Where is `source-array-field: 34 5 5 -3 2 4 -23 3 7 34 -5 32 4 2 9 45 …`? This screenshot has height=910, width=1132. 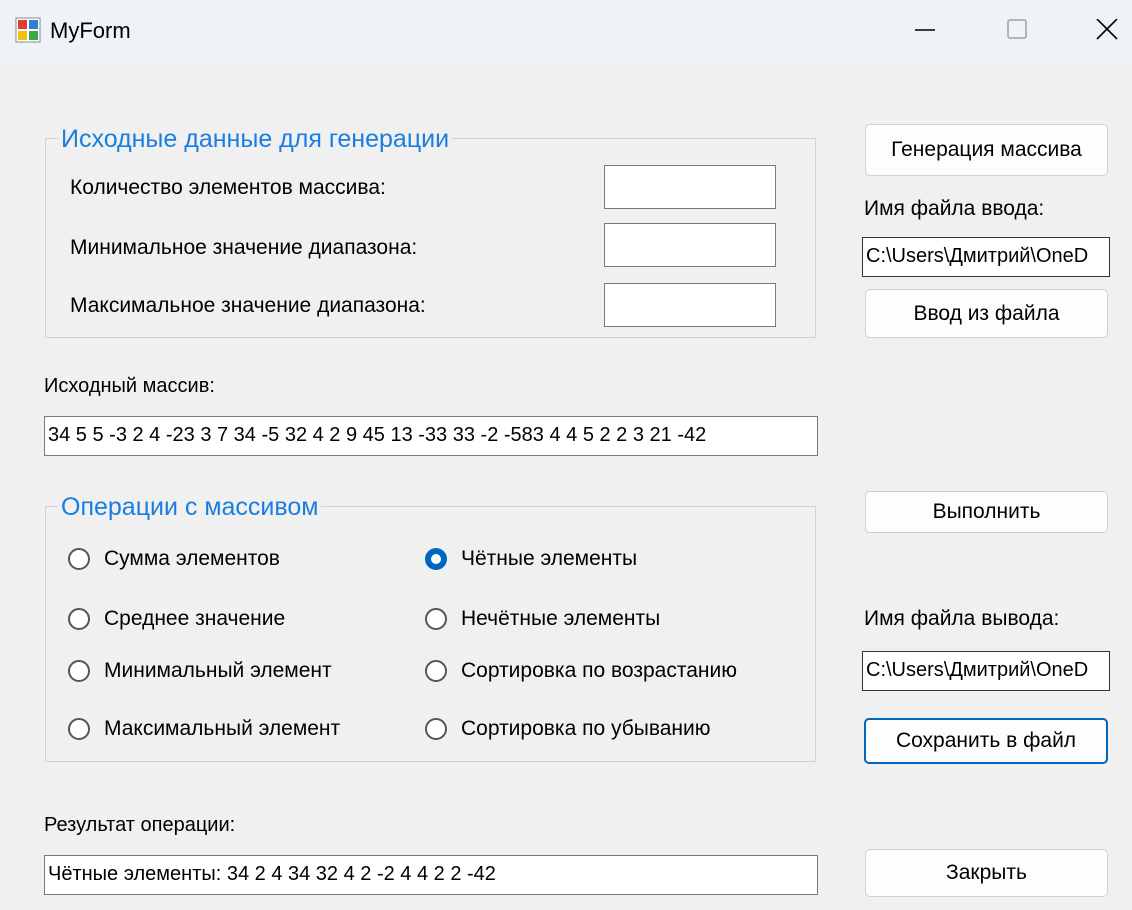 source-array-field: 34 5 5 -3 2 4 -23 3 7 34 -5 32 4 2 9 45 … is located at coordinates (431, 436).